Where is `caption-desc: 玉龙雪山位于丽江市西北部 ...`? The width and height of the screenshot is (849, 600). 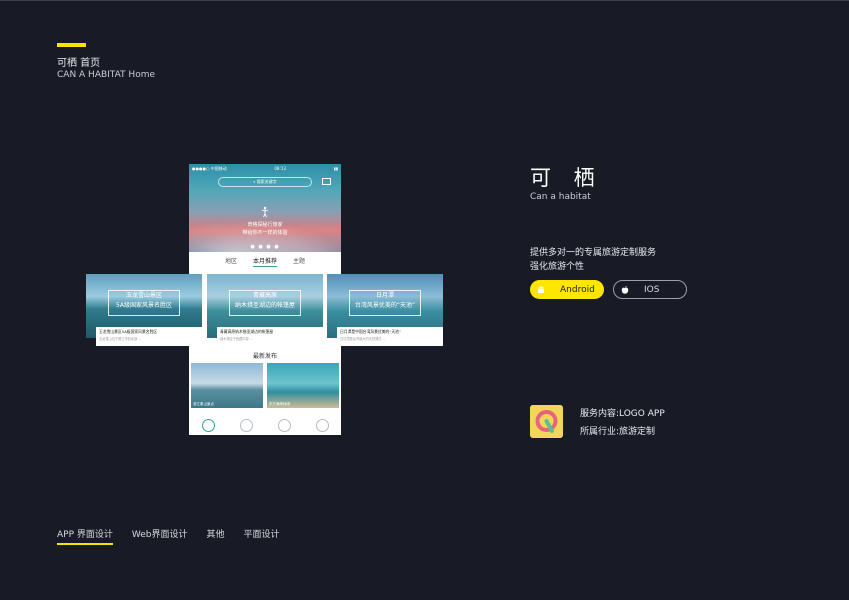
caption-desc: 玉龙雪山位于丽江市西北部 ... is located at coordinates (120, 339).